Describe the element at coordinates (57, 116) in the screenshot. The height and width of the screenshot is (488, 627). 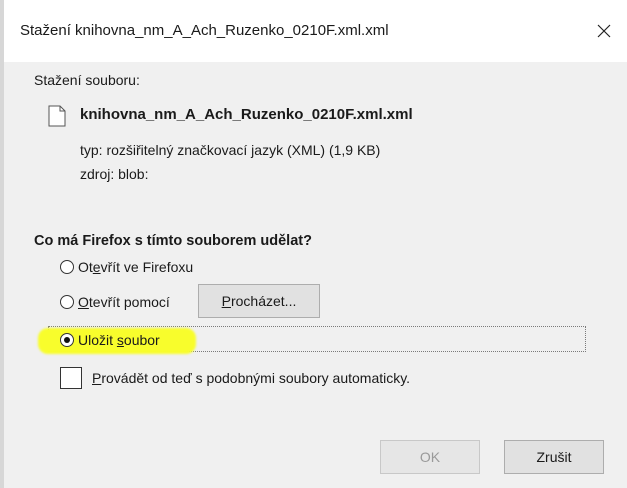
I see `file-icon` at that location.